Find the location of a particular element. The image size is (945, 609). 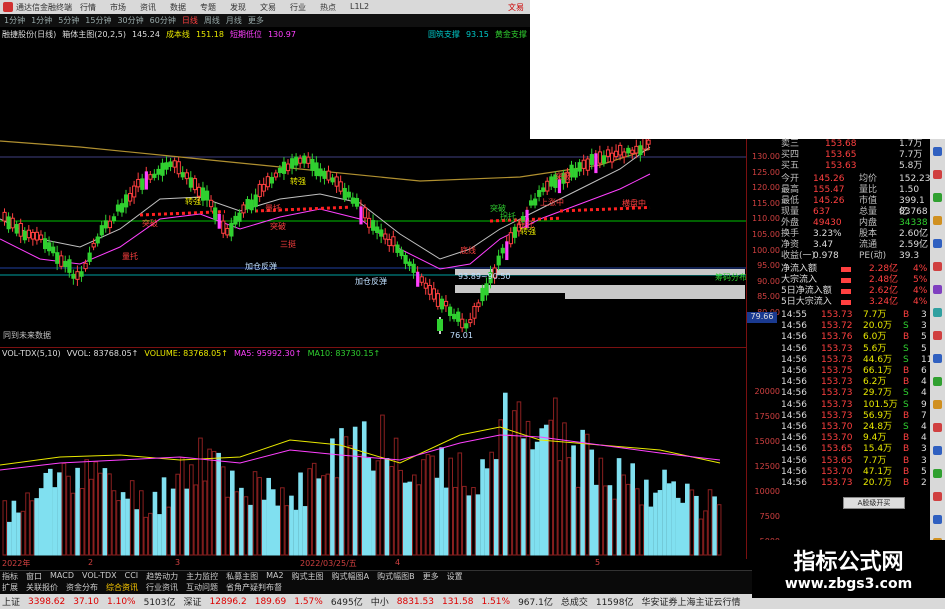

indicator-name: 箱体主图(20,2,5) is located at coordinates (94, 34).